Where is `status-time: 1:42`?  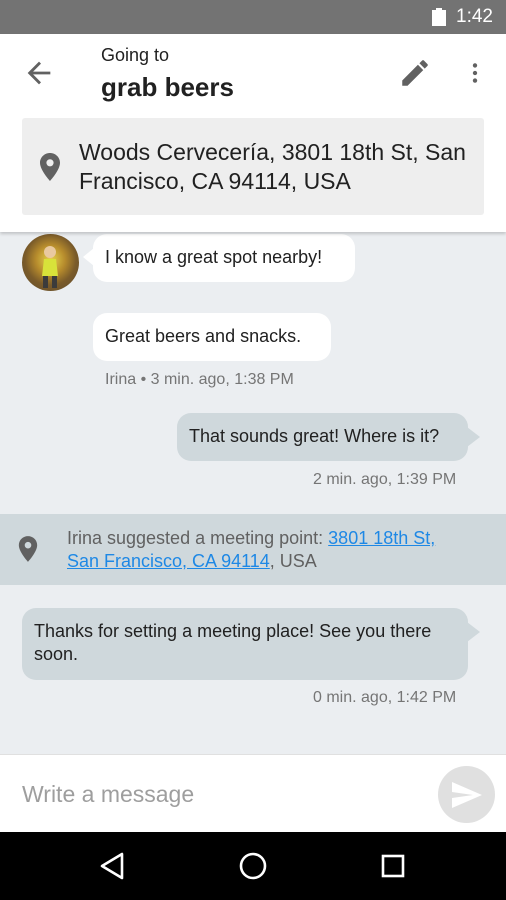
status-time: 1:42 is located at coordinates (474, 16).